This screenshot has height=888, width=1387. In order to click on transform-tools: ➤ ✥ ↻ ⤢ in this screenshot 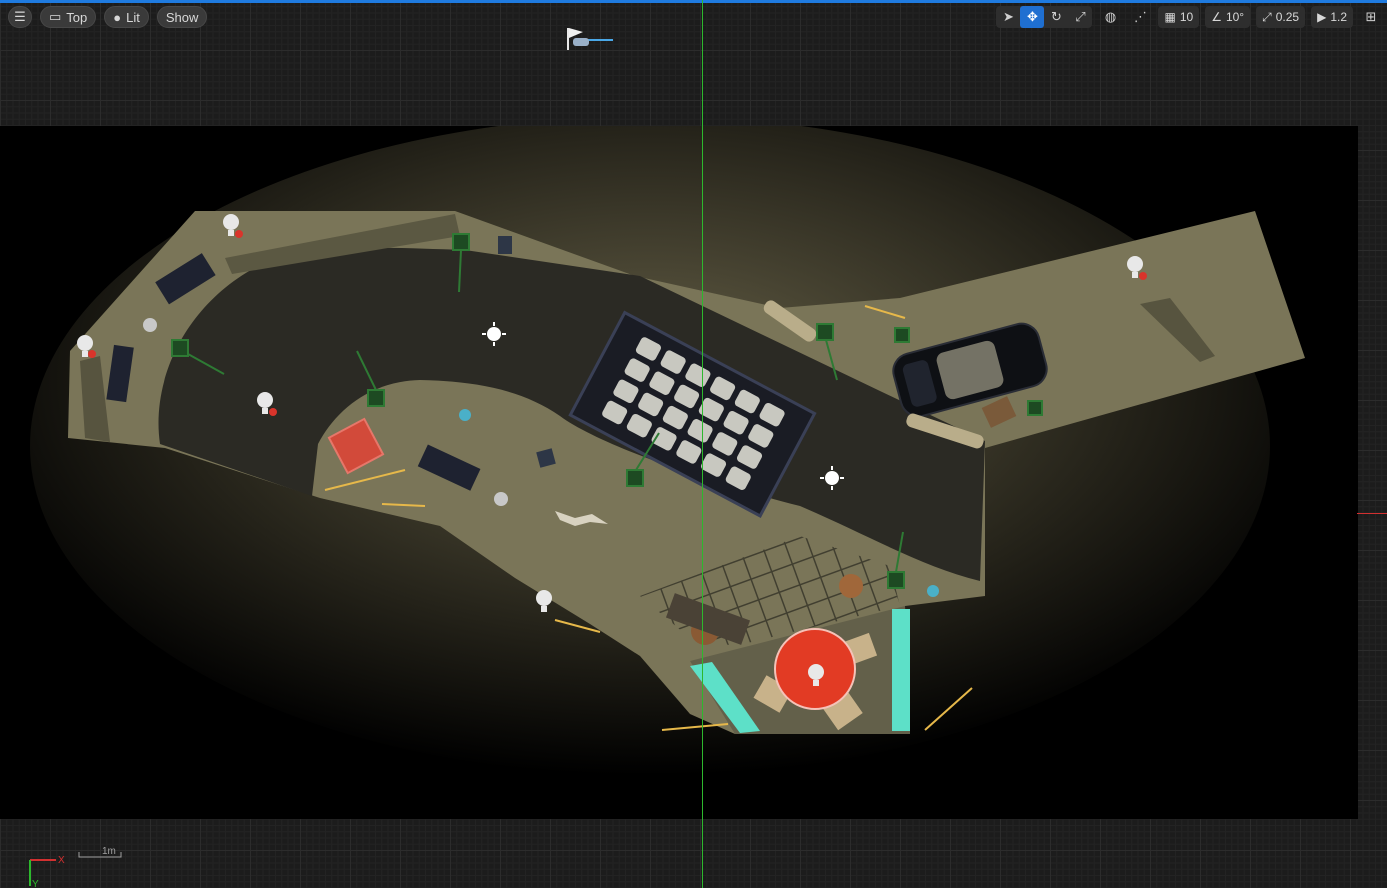, I will do `click(1044, 17)`.